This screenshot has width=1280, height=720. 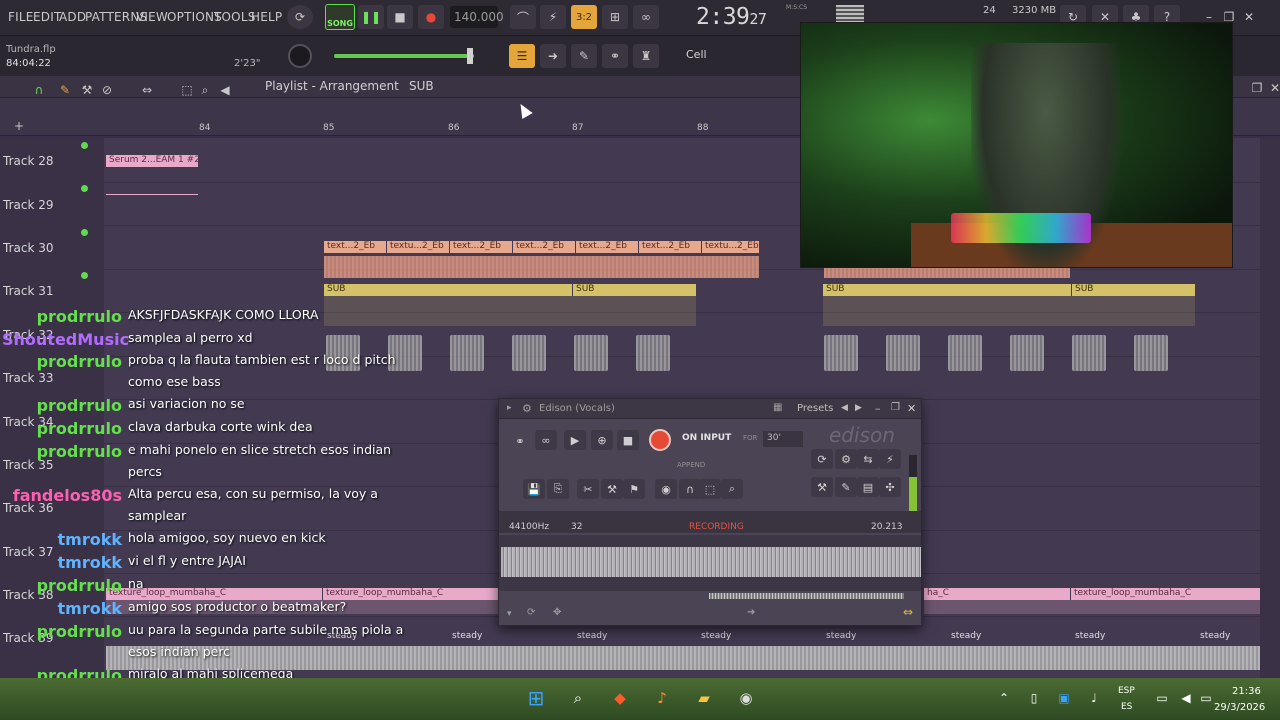 What do you see at coordinates (28, 205) in the screenshot?
I see `track-name: Track 29` at bounding box center [28, 205].